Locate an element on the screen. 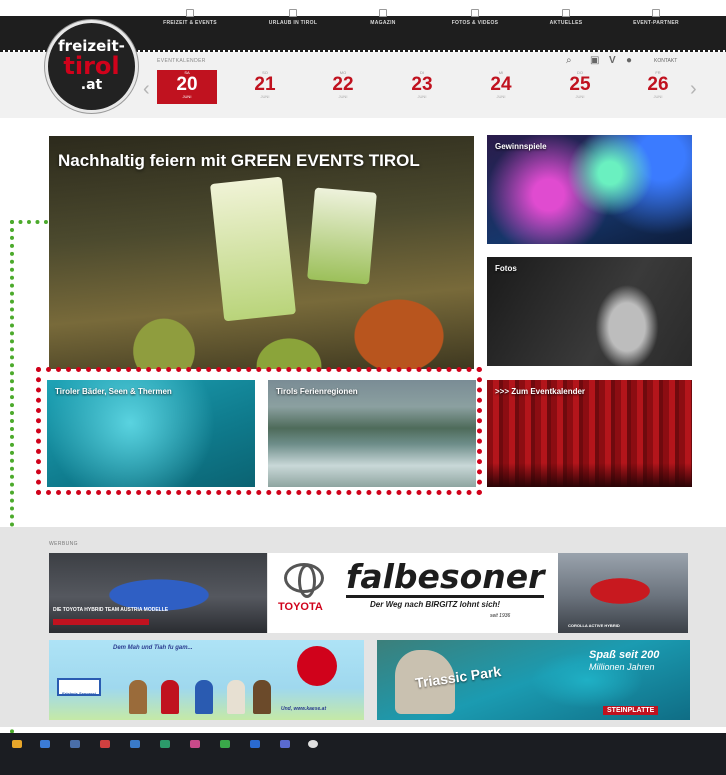 Image resolution: width=726 pixels, height=775 pixels. calendar-day-24: MI 24 JUNI is located at coordinates (501, 87).